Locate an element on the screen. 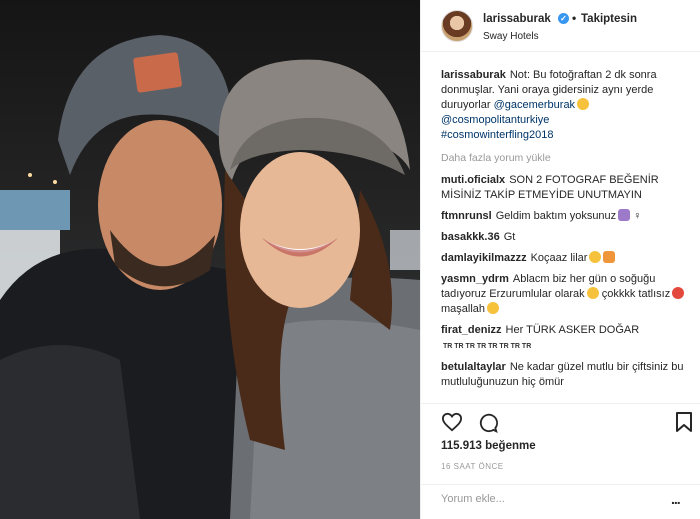  caption-mention-2: @cosmopolitanturkiye is located at coordinates (495, 120).